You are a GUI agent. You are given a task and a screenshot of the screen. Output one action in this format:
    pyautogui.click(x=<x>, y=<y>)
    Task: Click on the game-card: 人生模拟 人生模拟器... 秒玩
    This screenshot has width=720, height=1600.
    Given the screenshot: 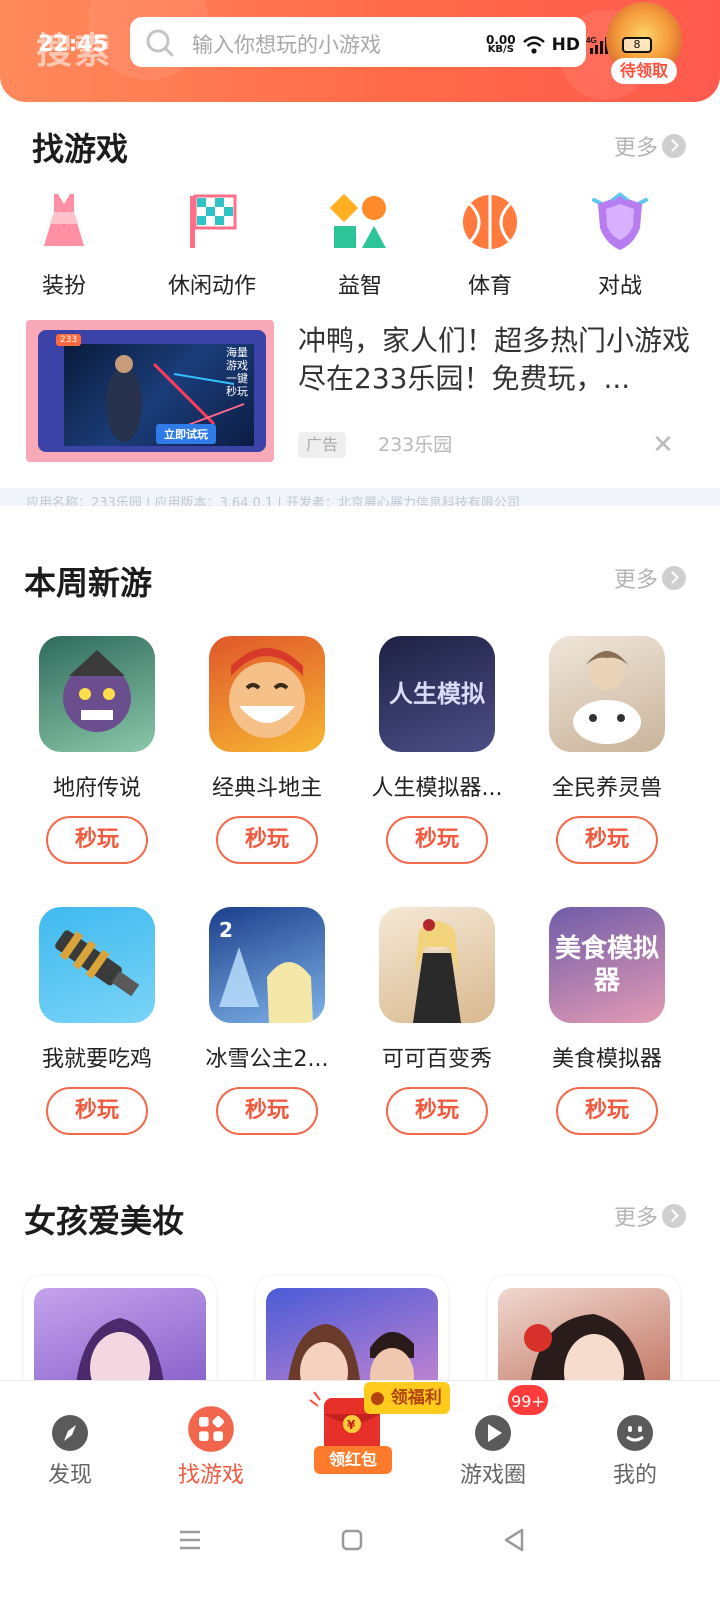 What is the action you would take?
    pyautogui.click(x=437, y=750)
    